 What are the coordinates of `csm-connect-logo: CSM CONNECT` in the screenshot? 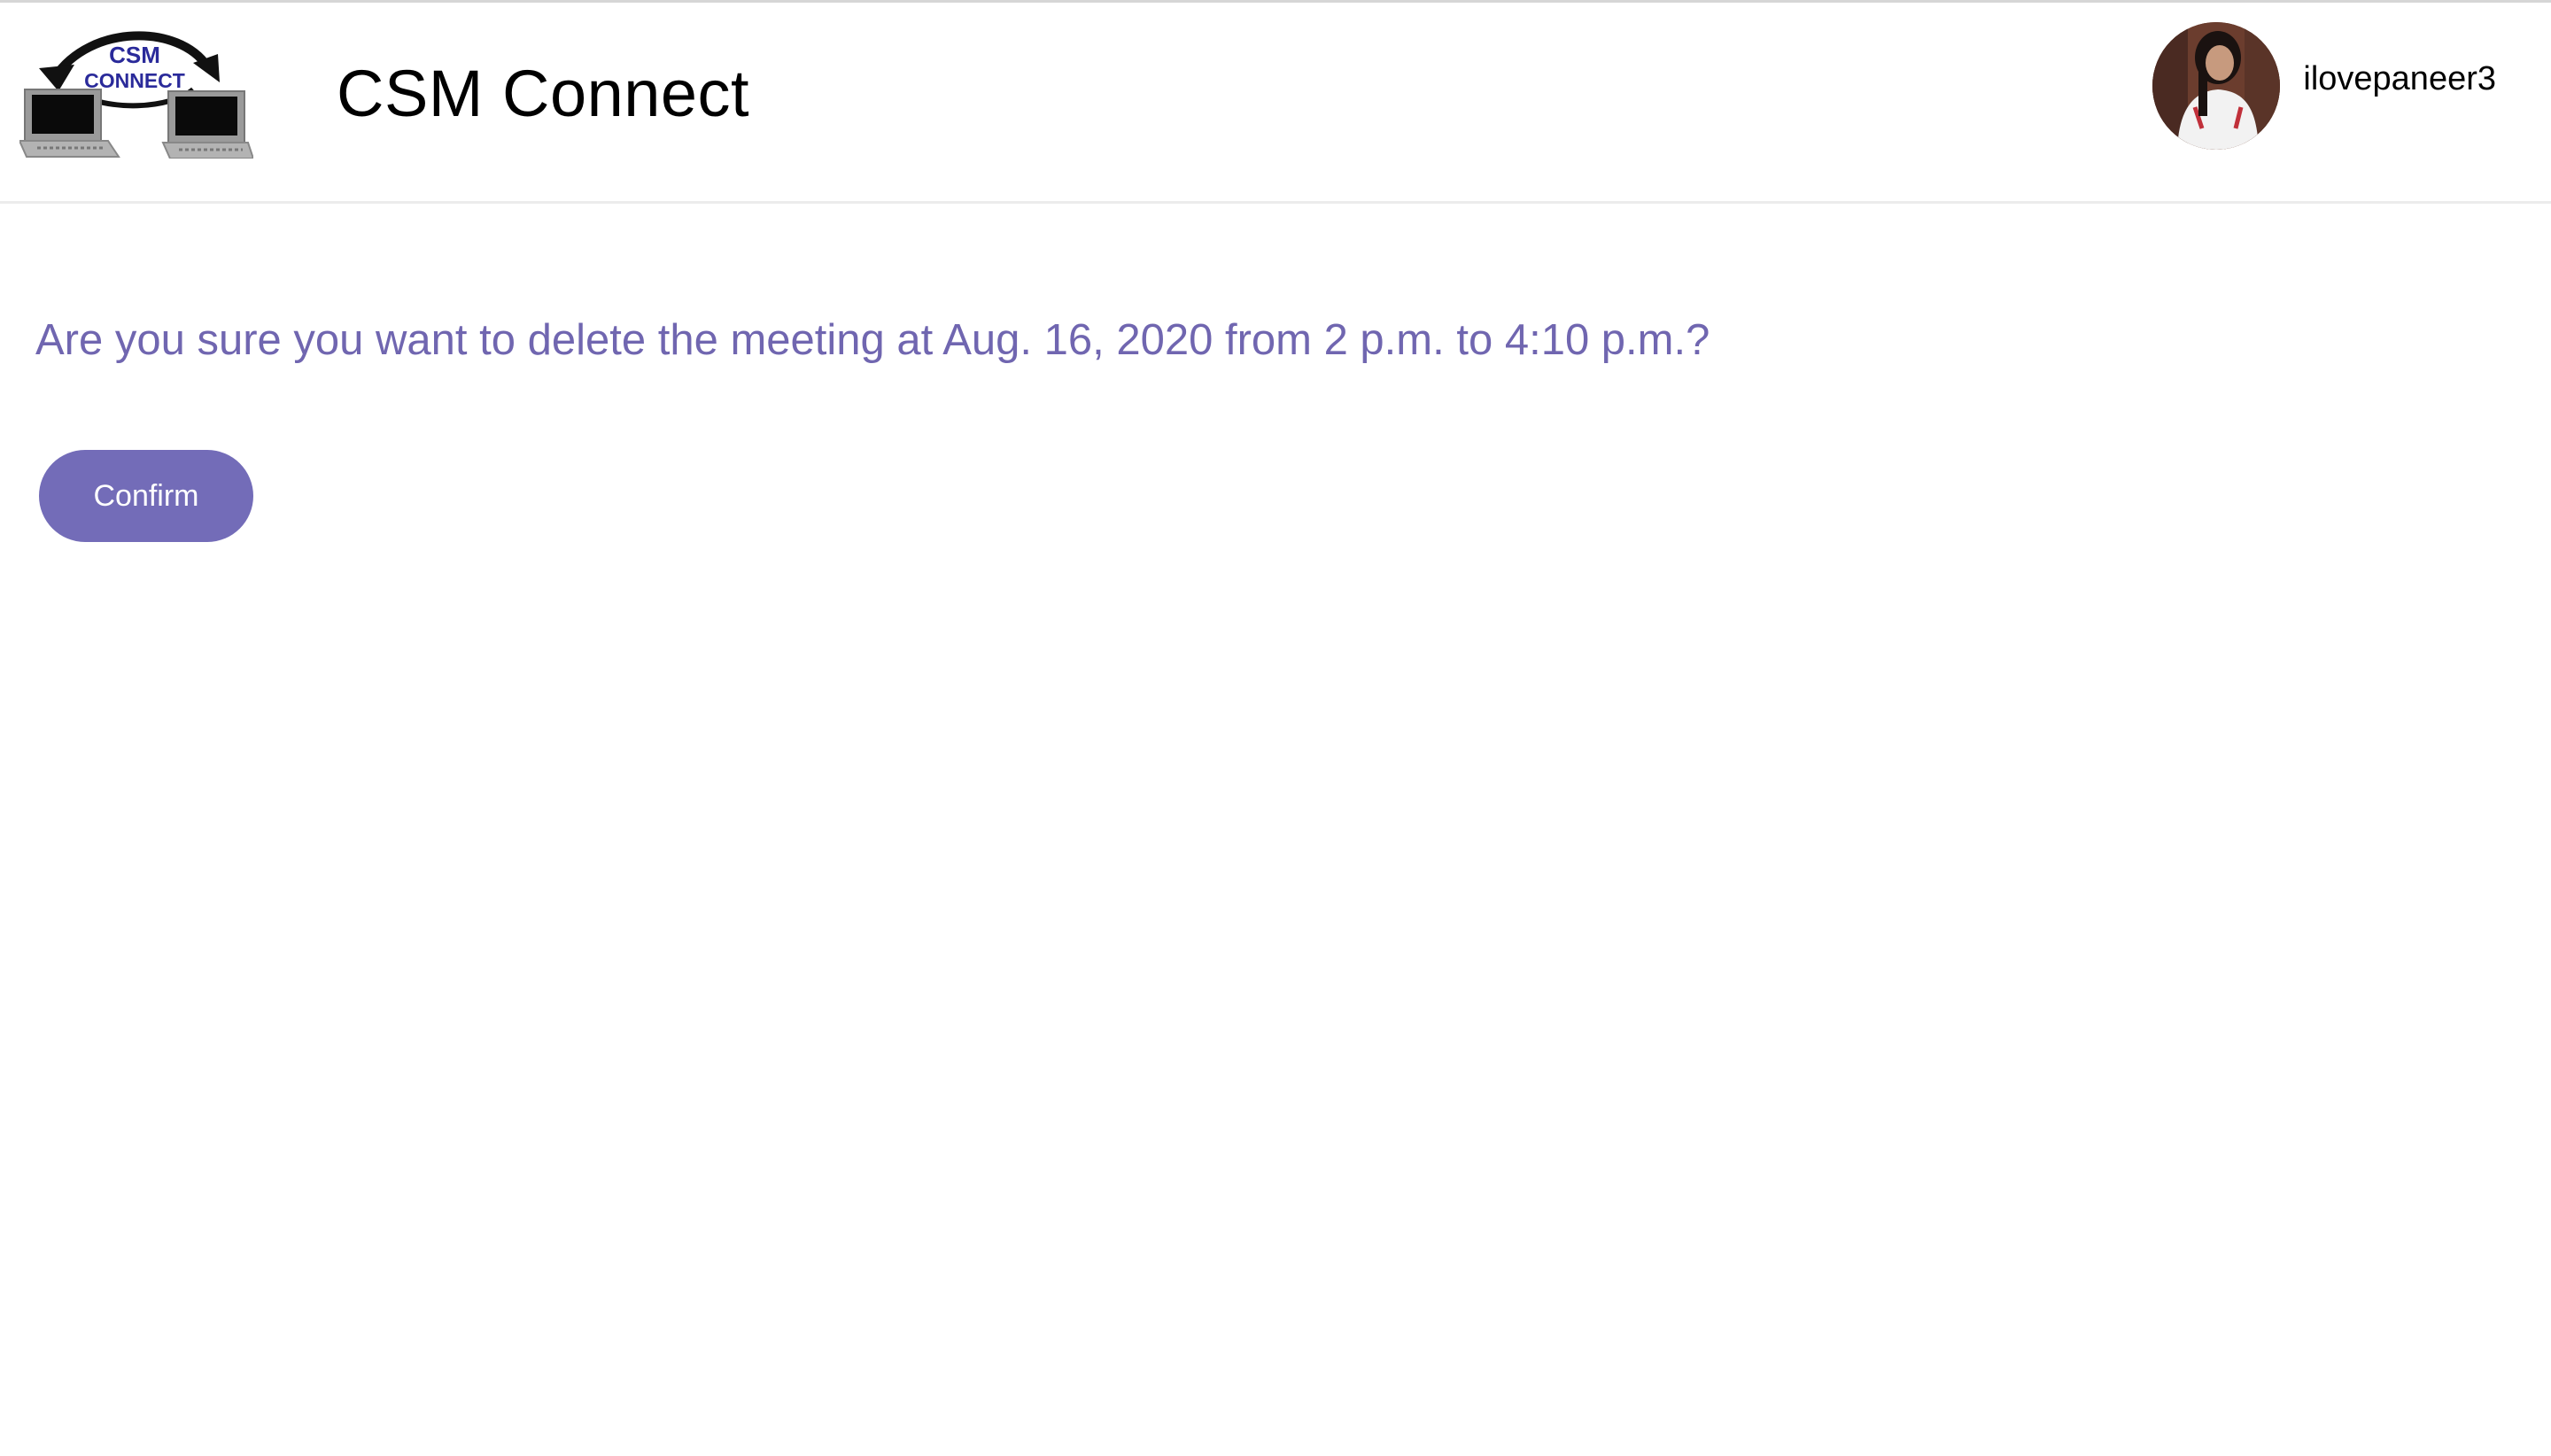 It's located at (136, 91).